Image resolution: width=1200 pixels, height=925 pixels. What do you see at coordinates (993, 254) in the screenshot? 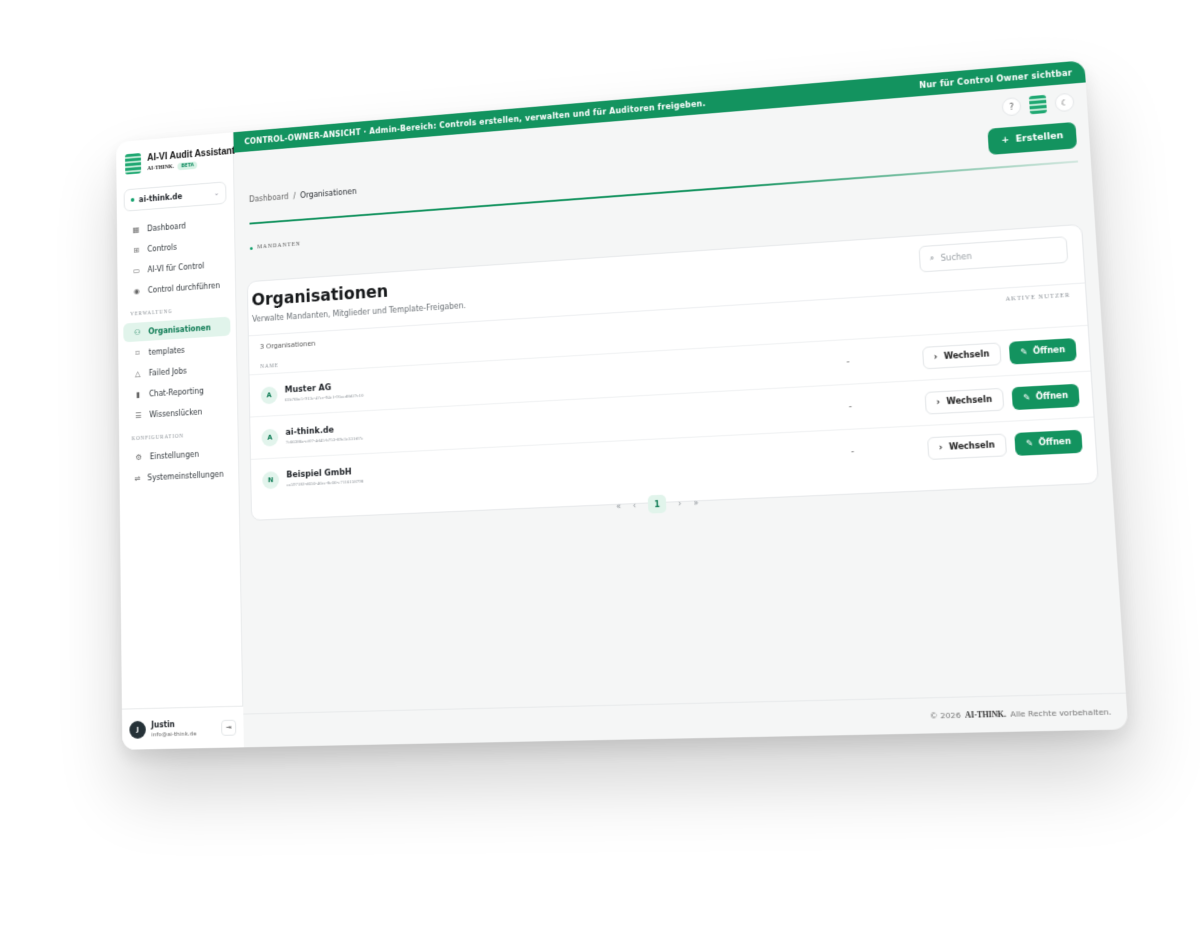
I see `search-input: ⌕ Suchen` at bounding box center [993, 254].